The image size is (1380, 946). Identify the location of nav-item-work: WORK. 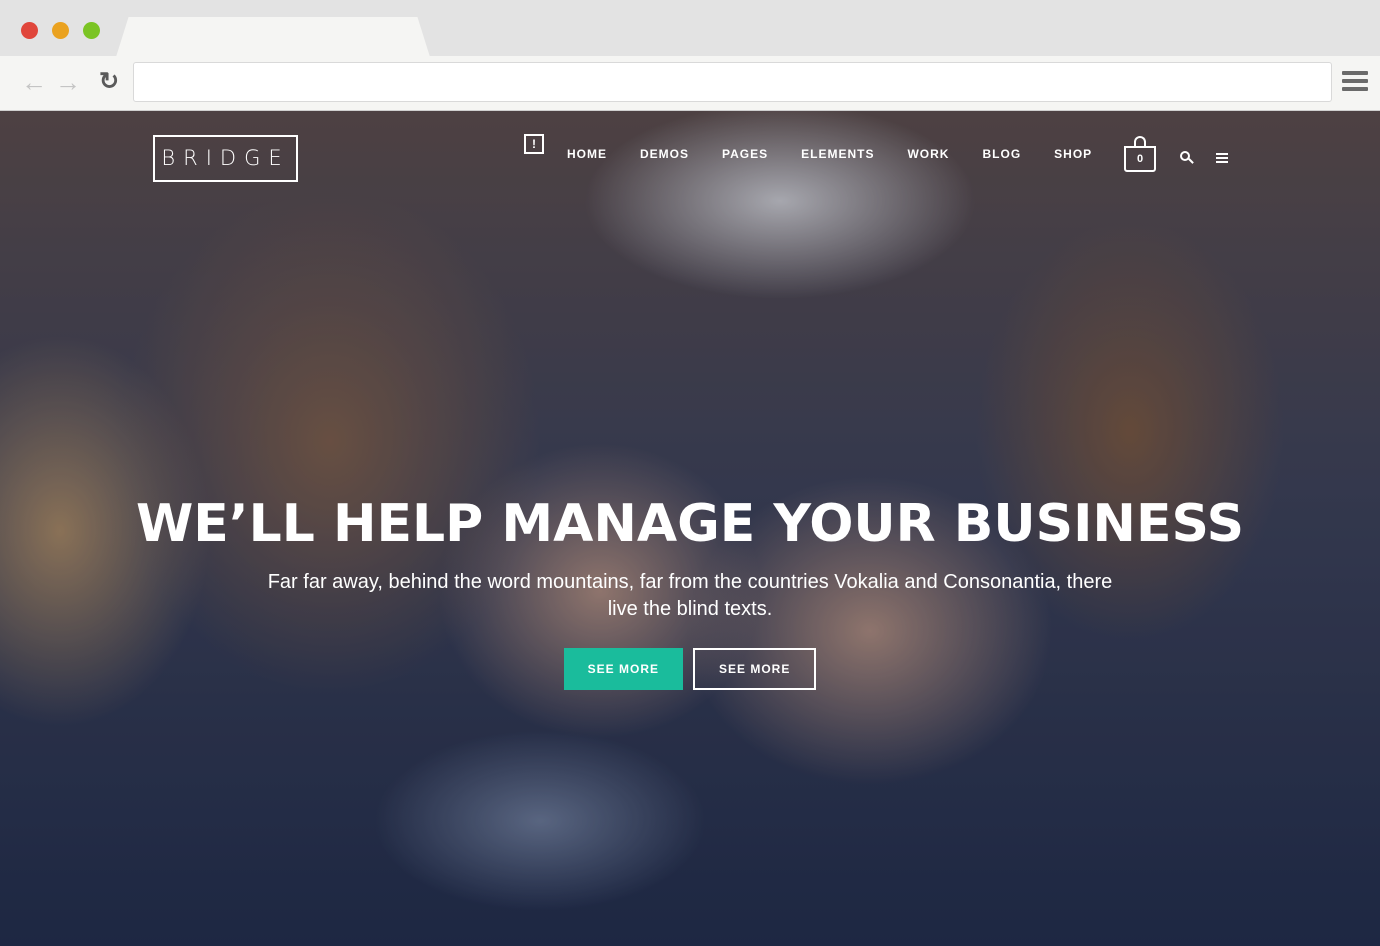
(928, 154).